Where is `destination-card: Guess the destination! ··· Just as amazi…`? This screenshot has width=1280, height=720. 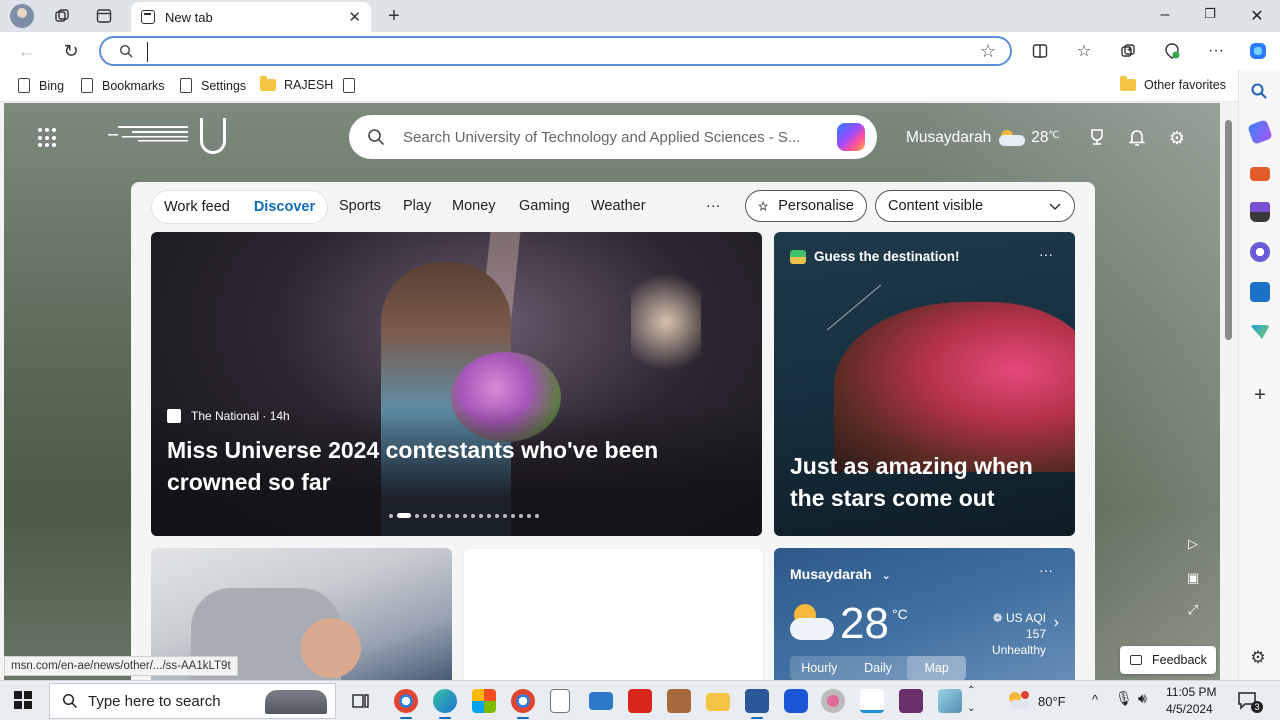 destination-card: Guess the destination! ··· Just as amazi… is located at coordinates (924, 384).